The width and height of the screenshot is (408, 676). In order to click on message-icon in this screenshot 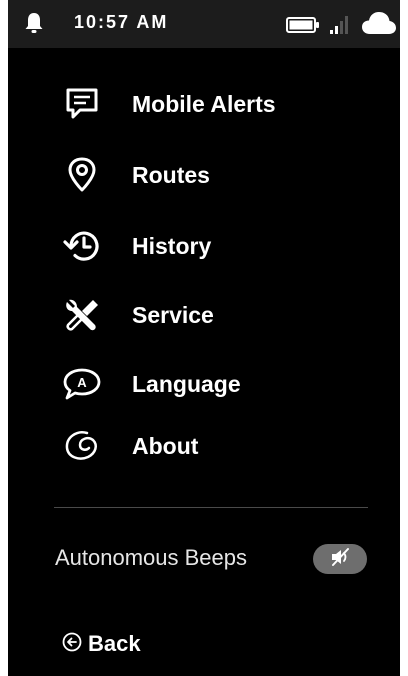, I will do `click(82, 104)`.